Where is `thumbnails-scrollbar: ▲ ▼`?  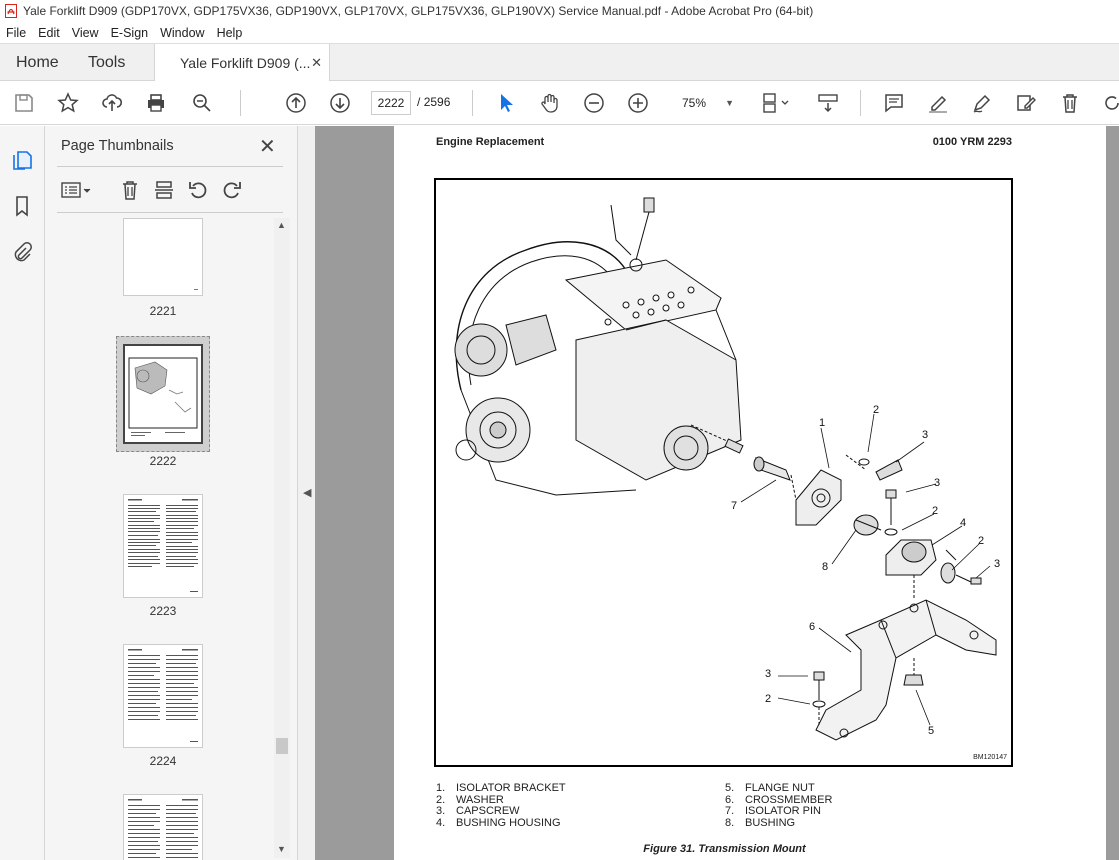 thumbnails-scrollbar: ▲ ▼ is located at coordinates (282, 538).